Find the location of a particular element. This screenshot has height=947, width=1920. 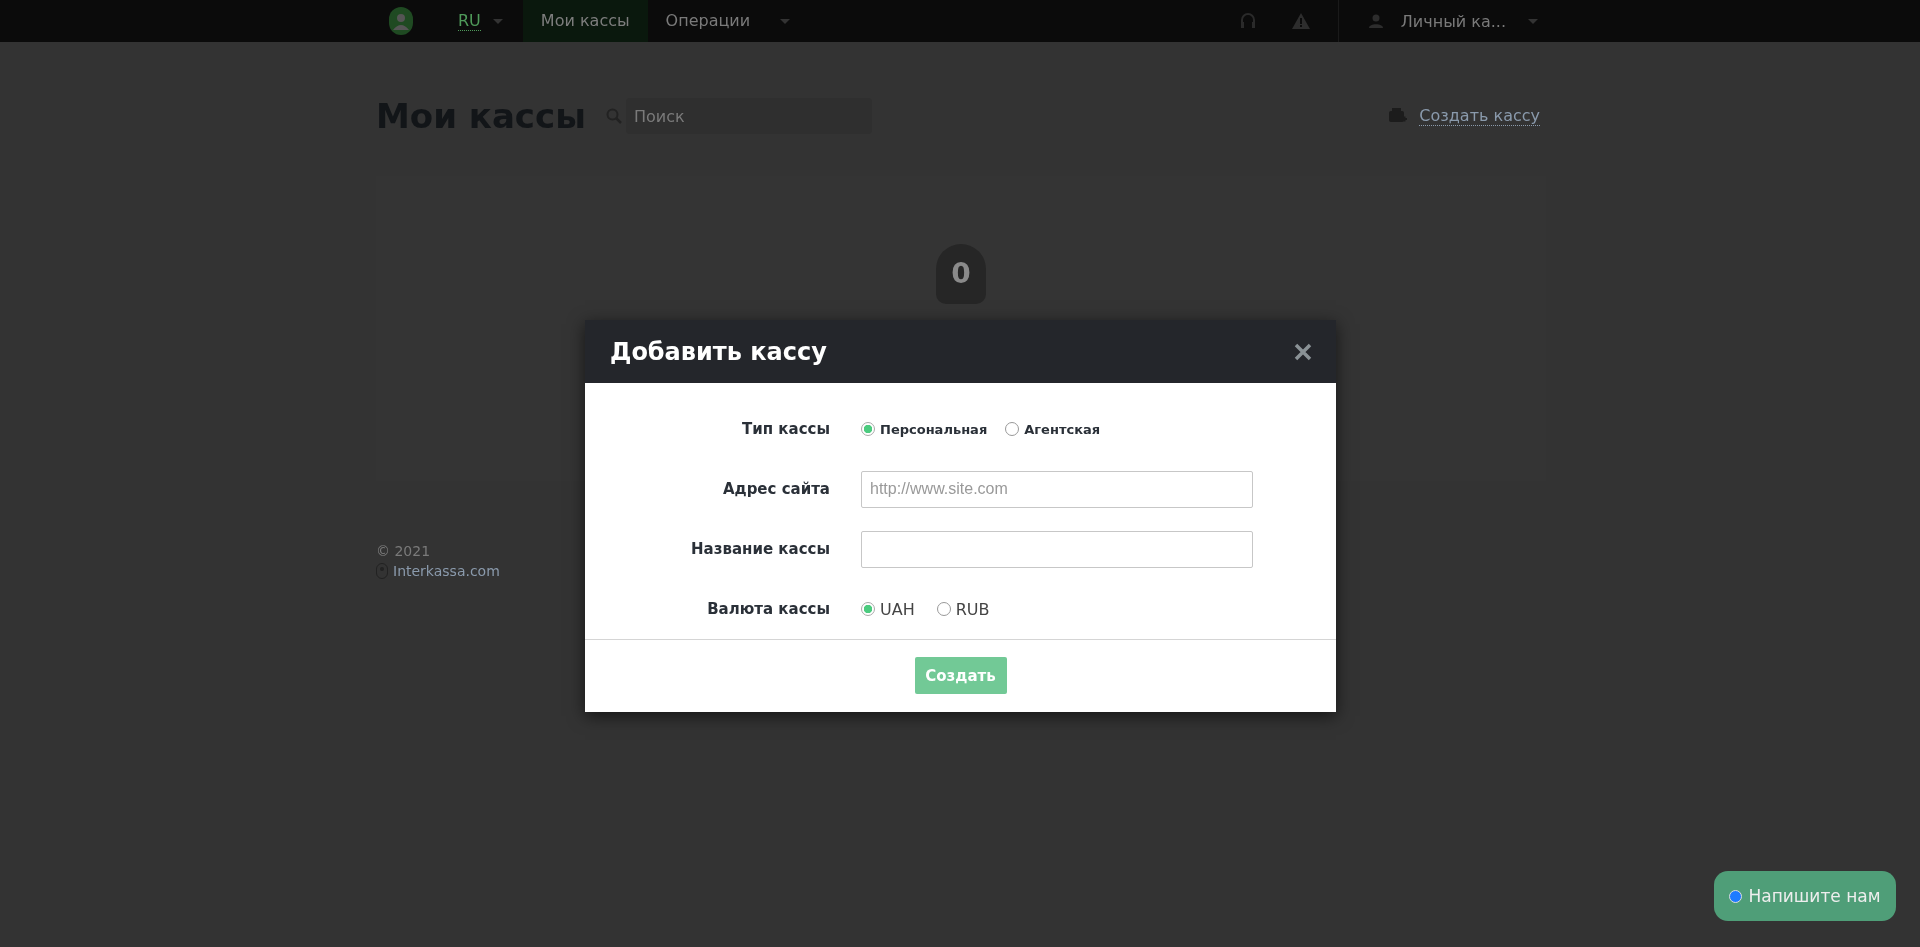

radio-option: Агентская is located at coordinates (1053, 429).